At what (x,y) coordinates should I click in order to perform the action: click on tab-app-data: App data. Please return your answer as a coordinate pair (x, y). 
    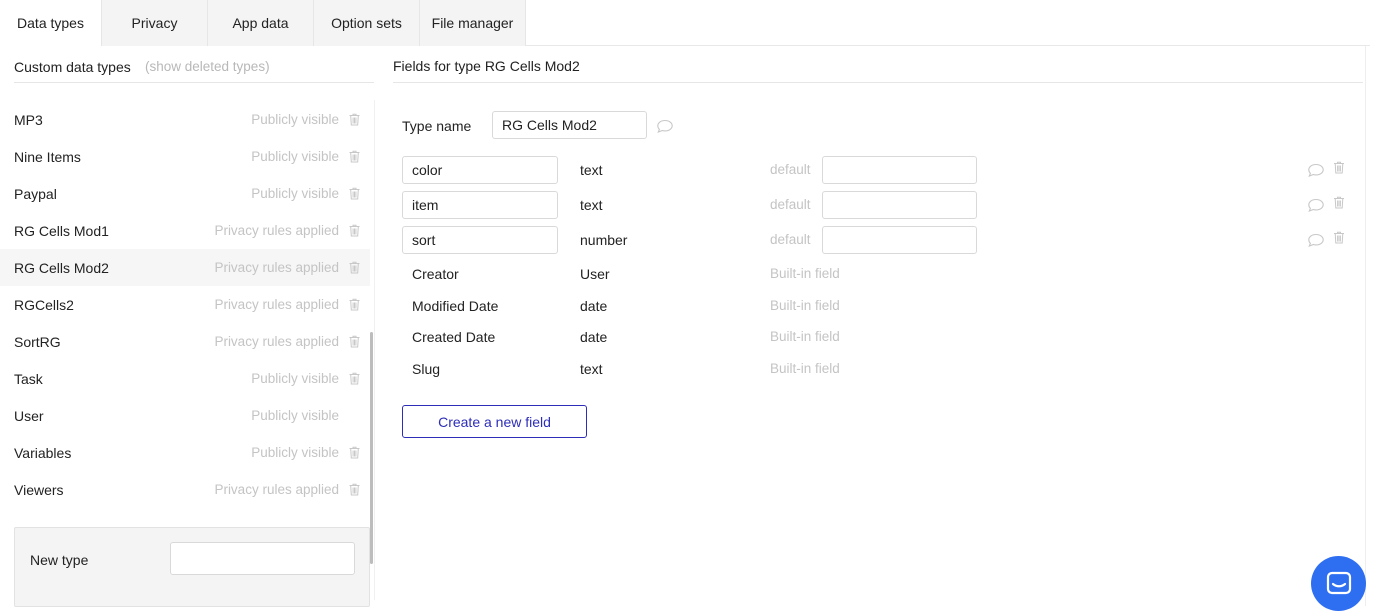
    Looking at the image, I should click on (261, 23).